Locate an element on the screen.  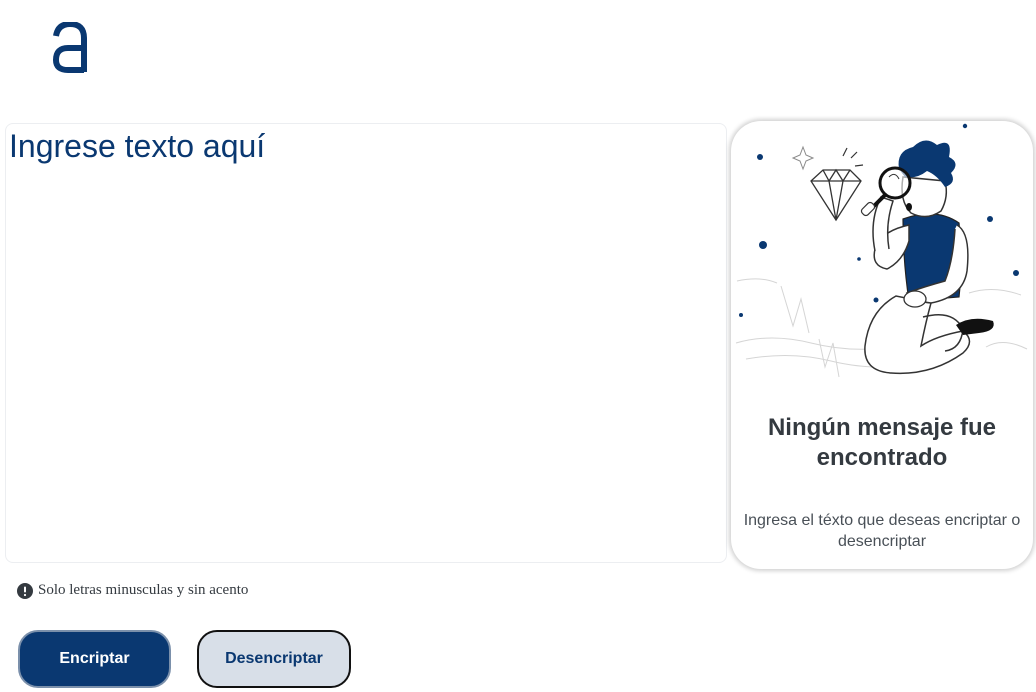
exclamation-circle-icon is located at coordinates (25, 590).